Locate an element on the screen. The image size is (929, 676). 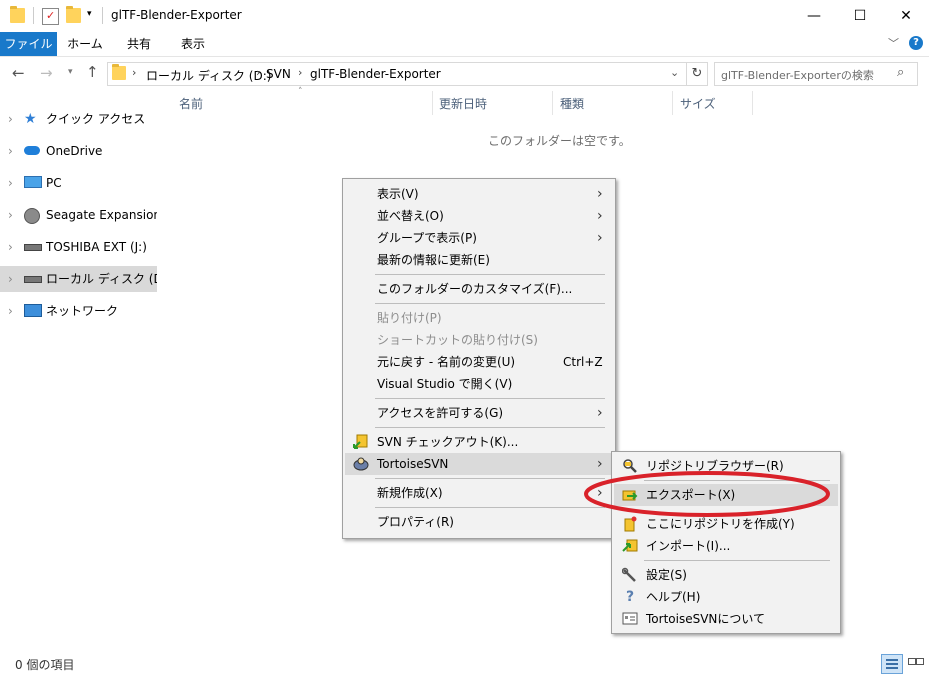
menu-item-refresh: 最新の情報に更新(E) is located at coordinates (479, 260).